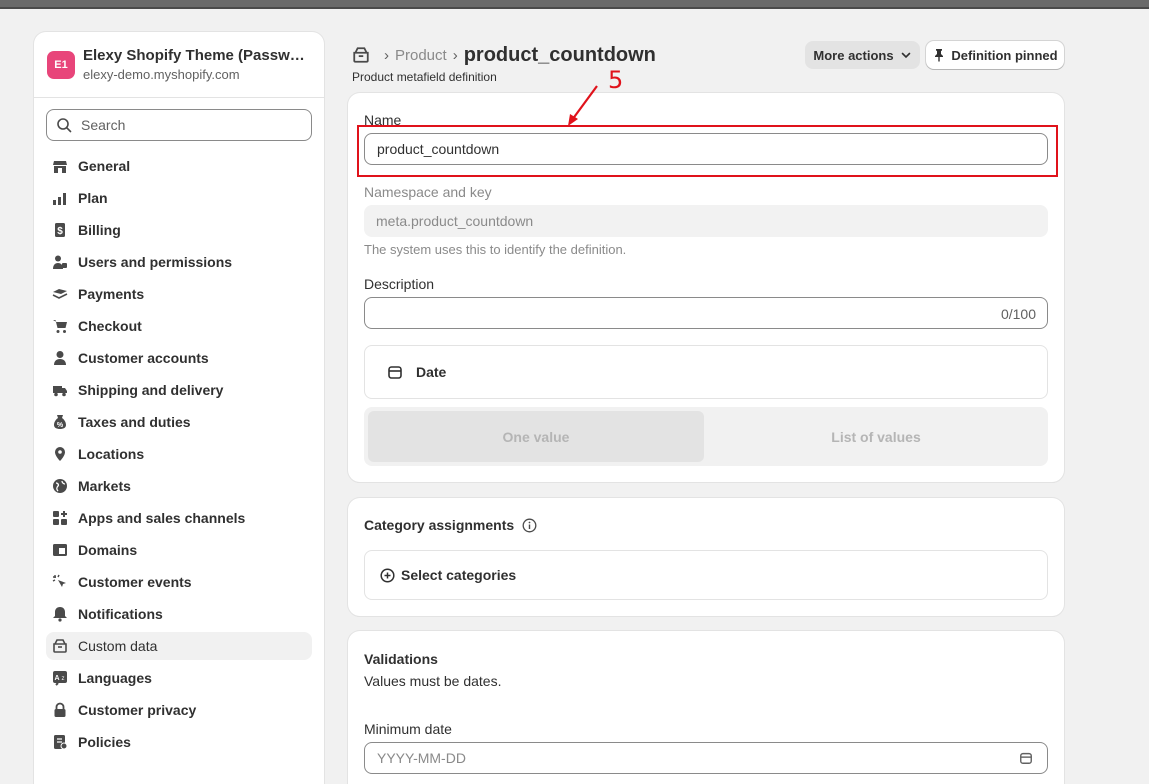  Describe the element at coordinates (120, 614) in the screenshot. I see `sidebar-item-label: Notifications` at that location.